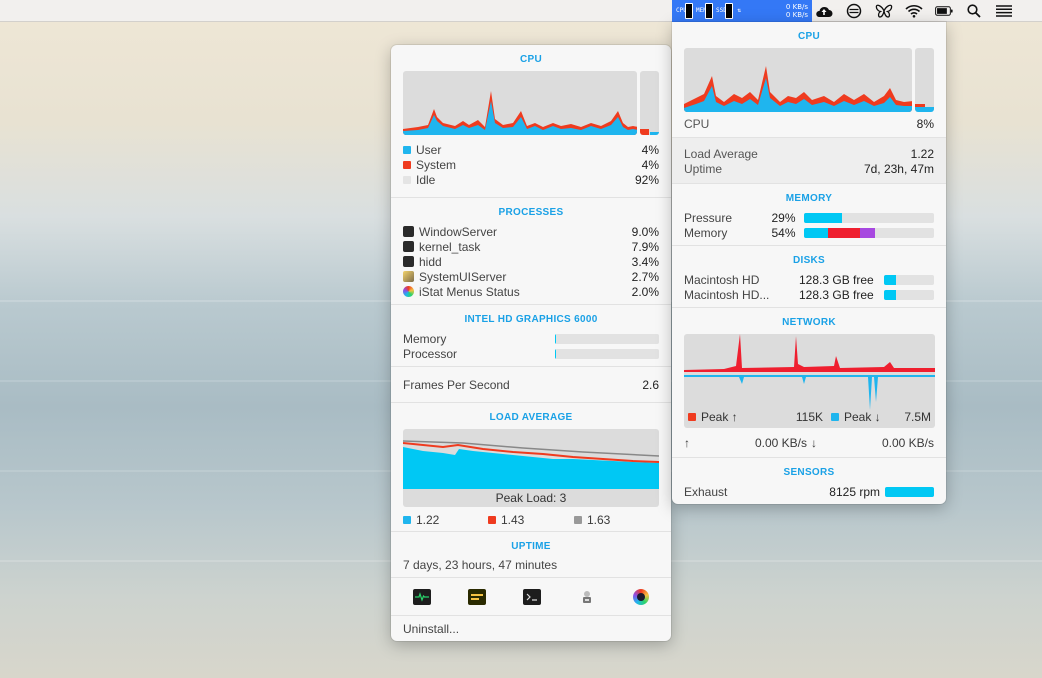 This screenshot has height=678, width=1042. Describe the element at coordinates (422, 596) in the screenshot. I see `activity-monitor-icon` at that location.